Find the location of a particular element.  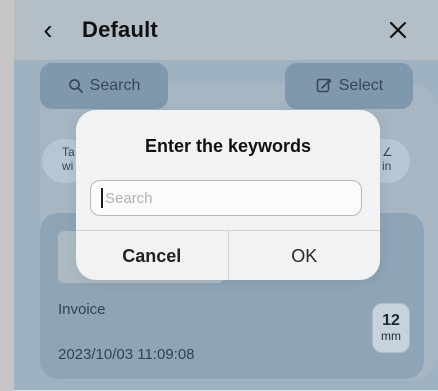

text-caret is located at coordinates (102, 198).